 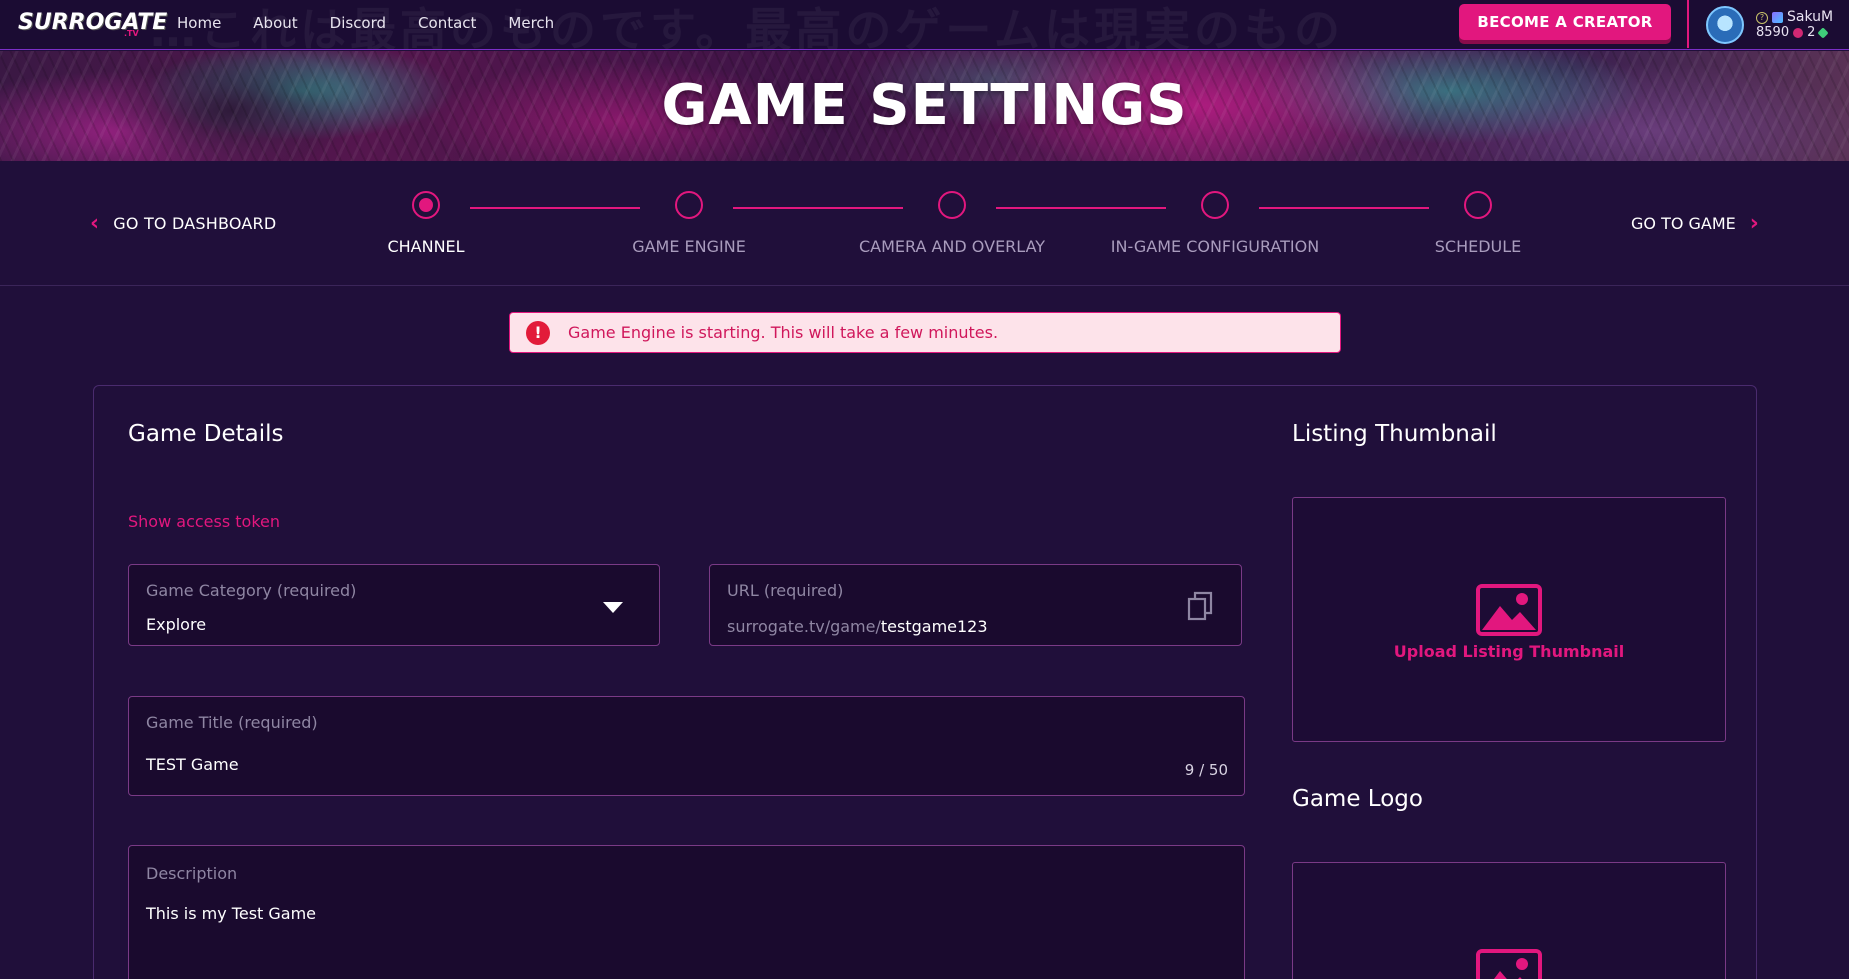 What do you see at coordinates (95, 223) in the screenshot?
I see `chevron-left-icon: ‹` at bounding box center [95, 223].